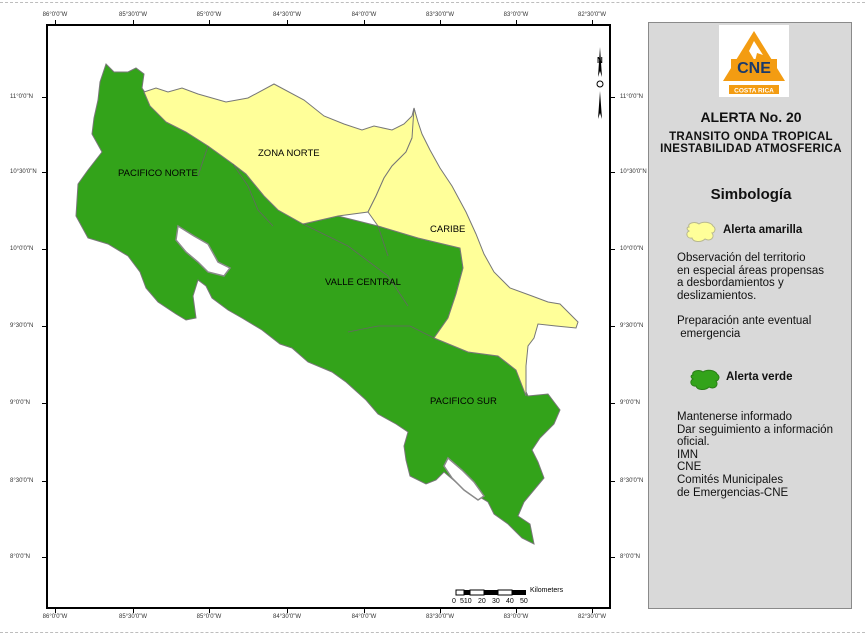 The height and width of the screenshot is (636, 865). I want to click on lat-tick-label-right: 8°0'0"N, so click(630, 557).